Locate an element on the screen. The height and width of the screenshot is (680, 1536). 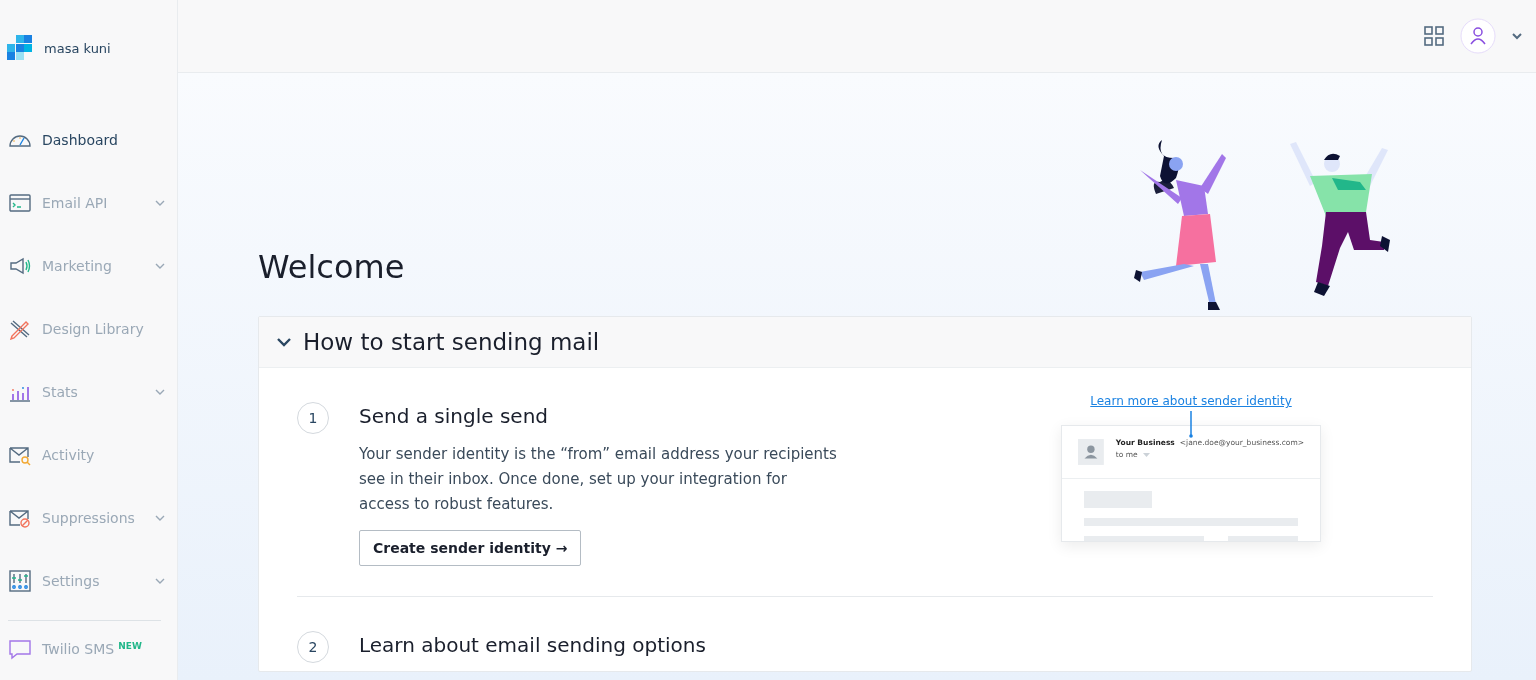
step-title: Learn about email sending options is located at coordinates (532, 645).